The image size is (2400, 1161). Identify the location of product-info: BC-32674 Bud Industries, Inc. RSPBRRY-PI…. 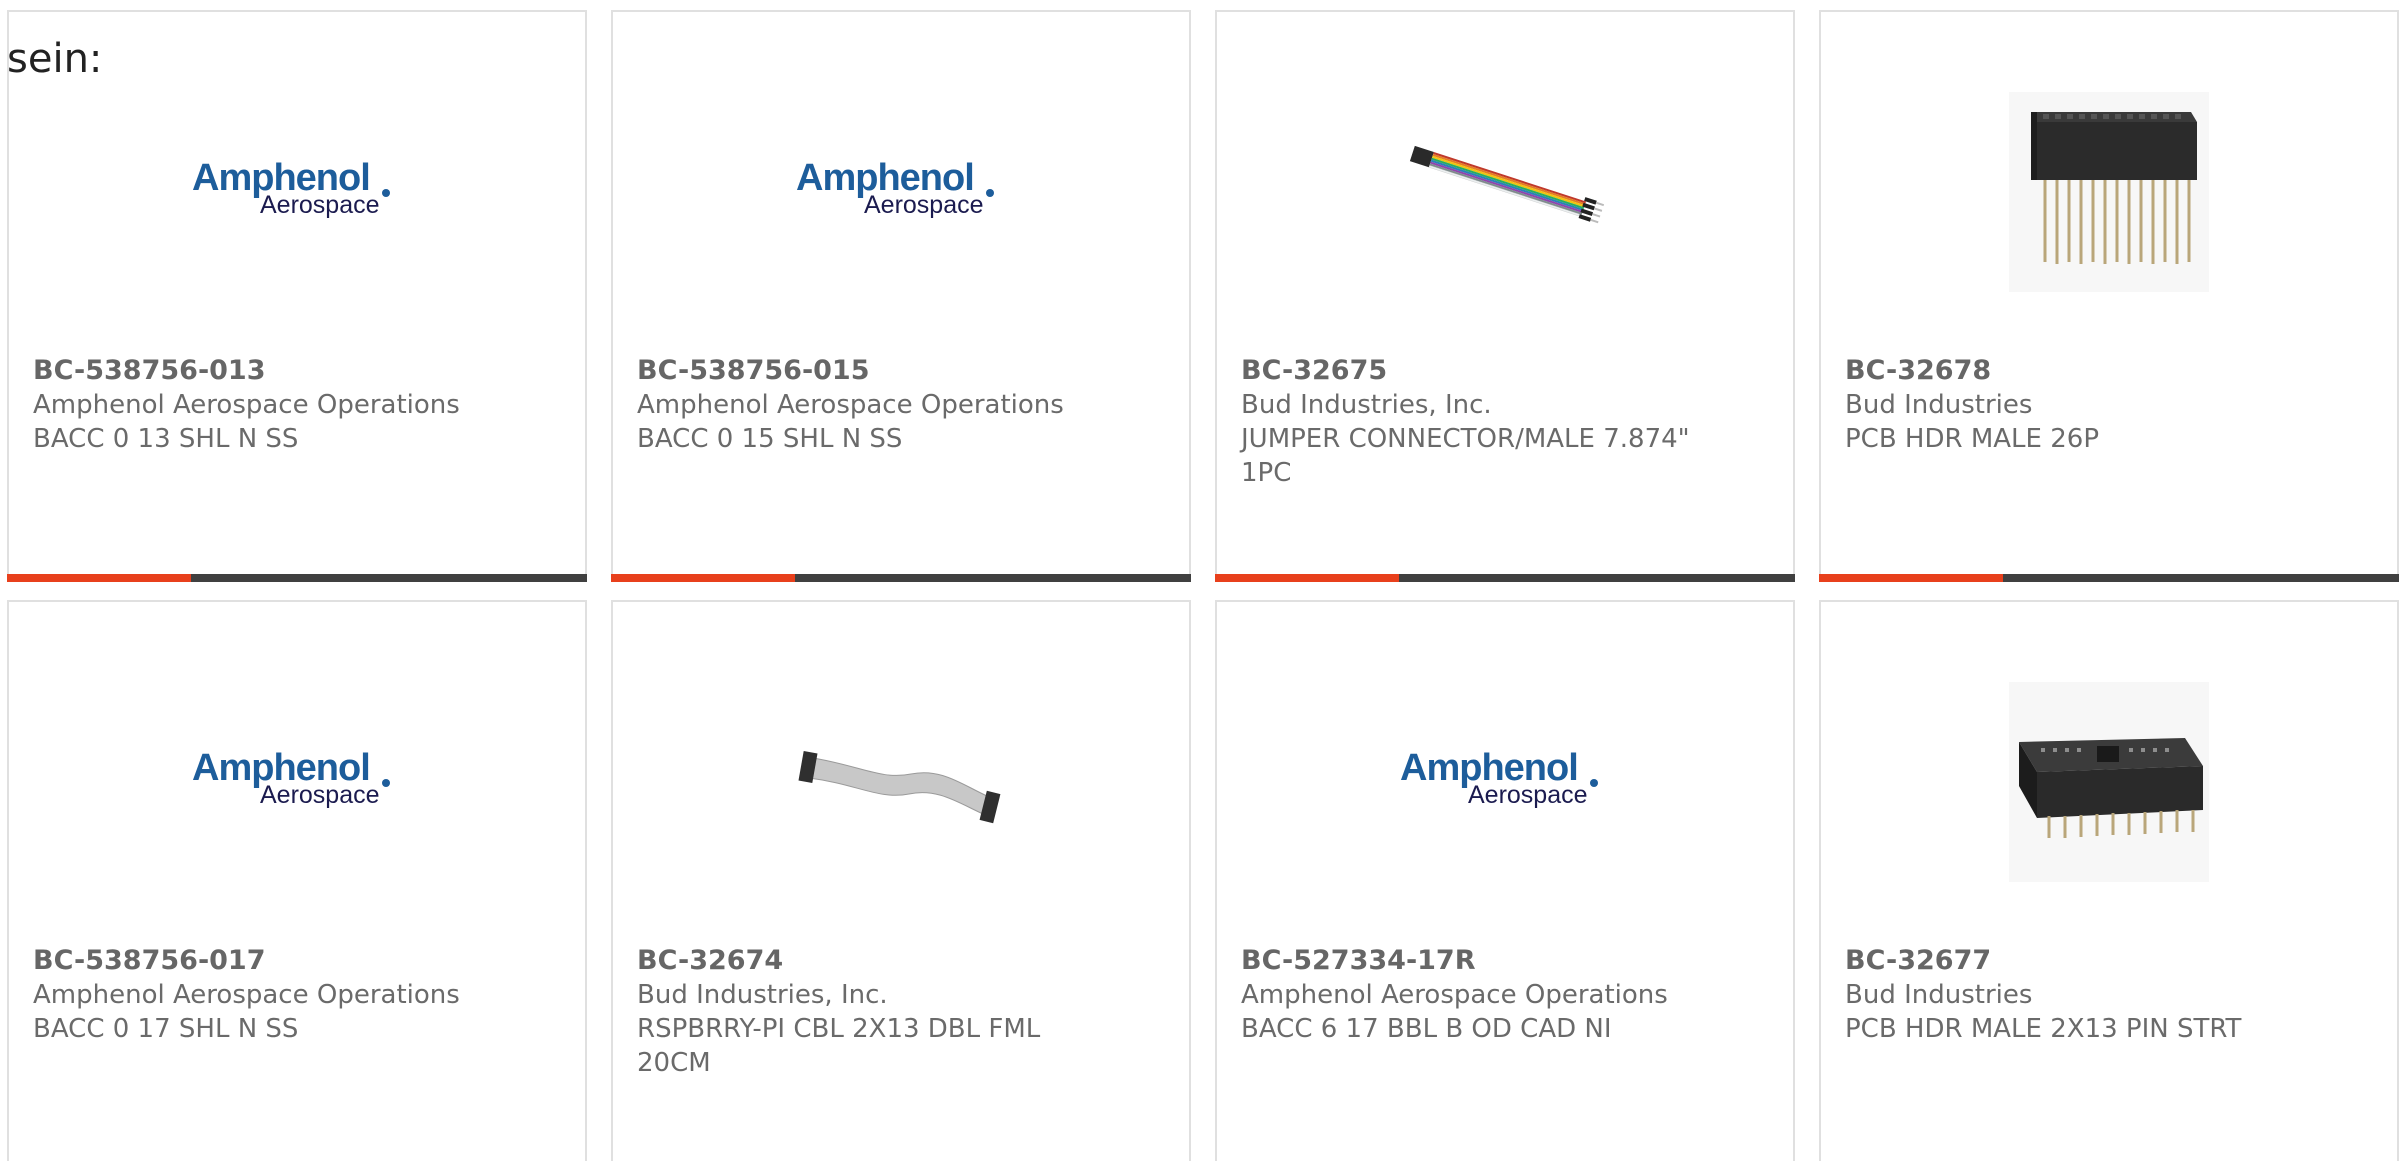
(901, 1012).